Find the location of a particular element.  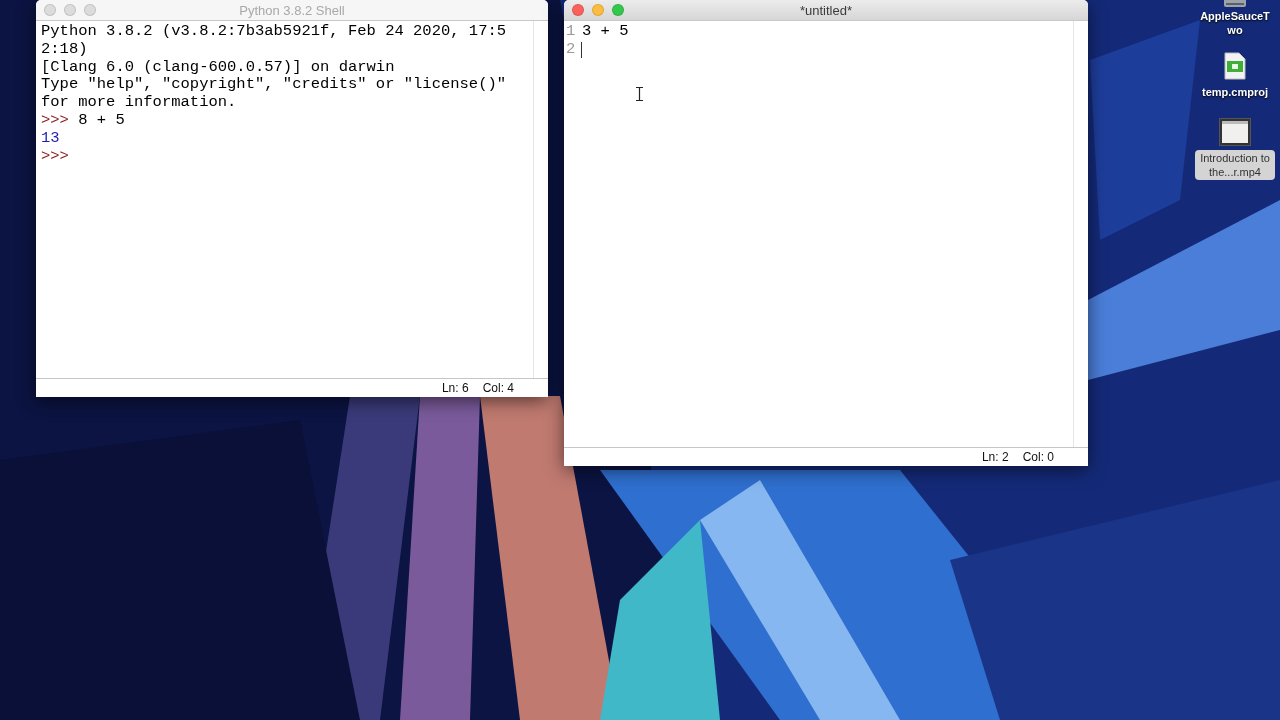

drive-icon is located at coordinates (1235, 4).